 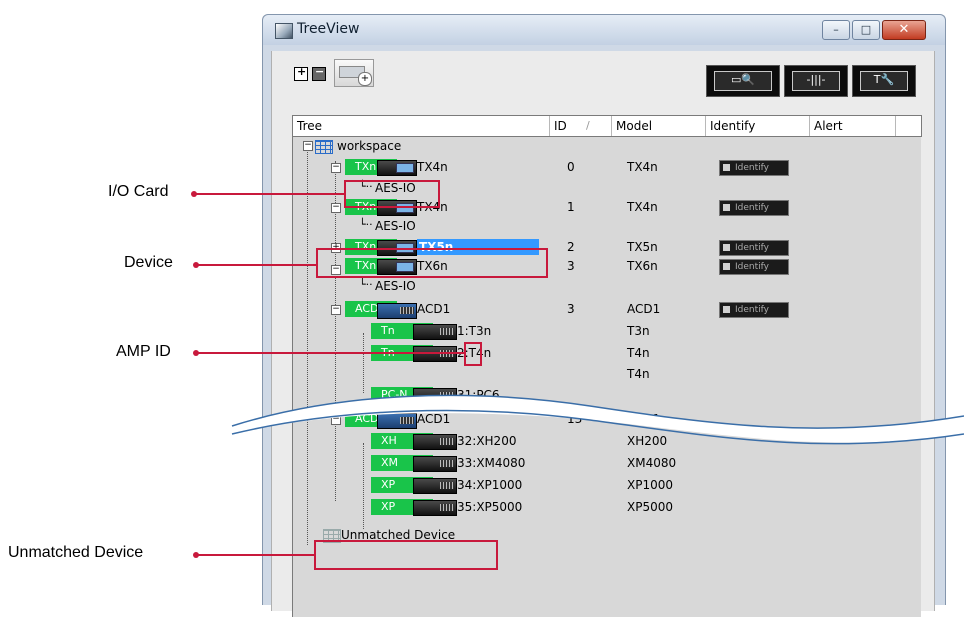 I want to click on unmatched-device-highlight, so click(x=406, y=555).